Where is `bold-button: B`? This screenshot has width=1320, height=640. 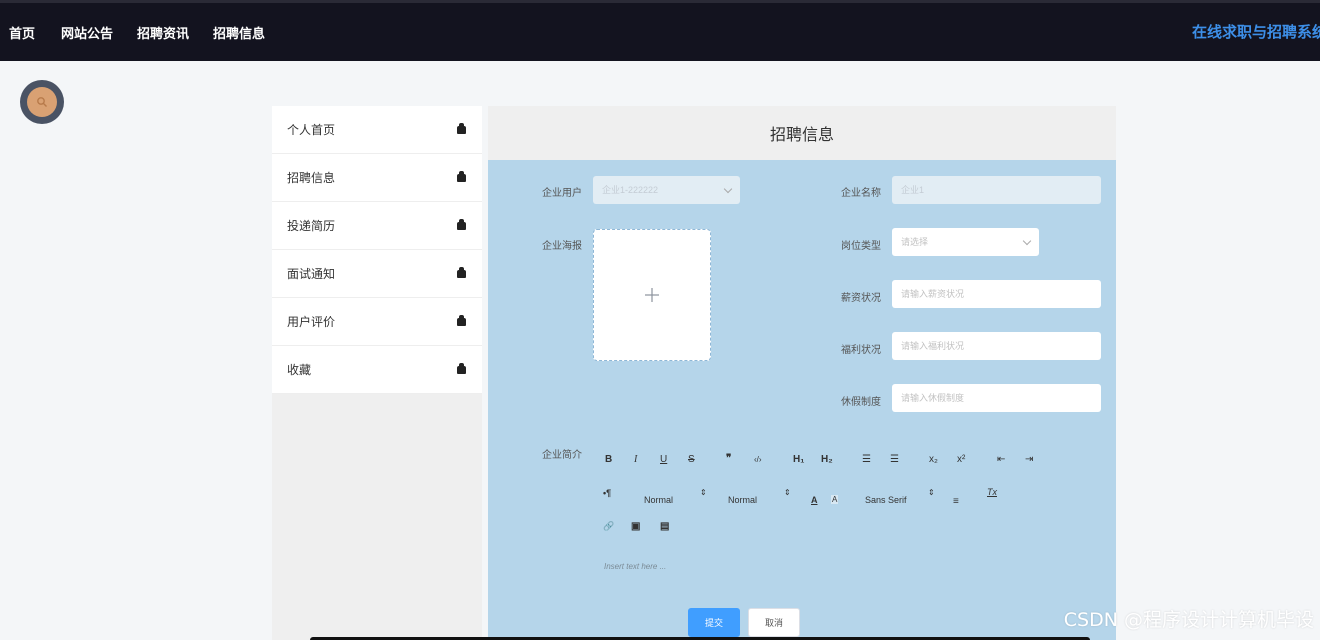 bold-button: B is located at coordinates (608, 459).